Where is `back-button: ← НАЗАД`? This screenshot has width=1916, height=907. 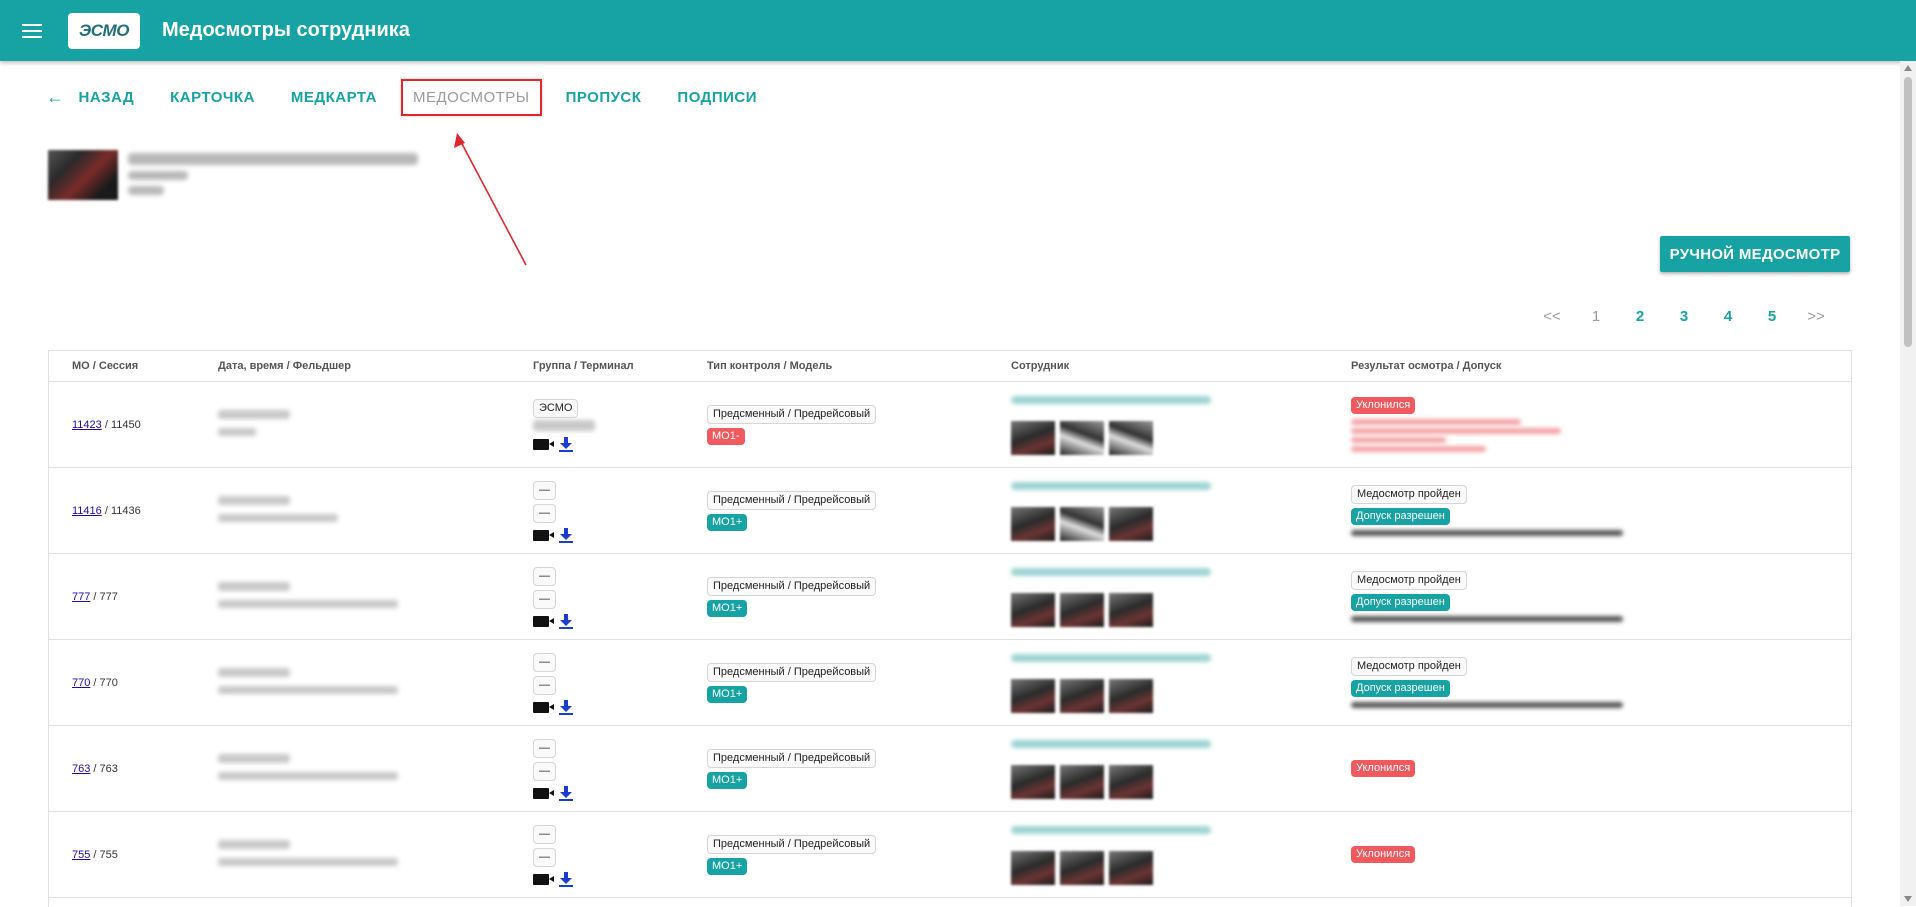 back-button: ← НАЗАД is located at coordinates (90, 97).